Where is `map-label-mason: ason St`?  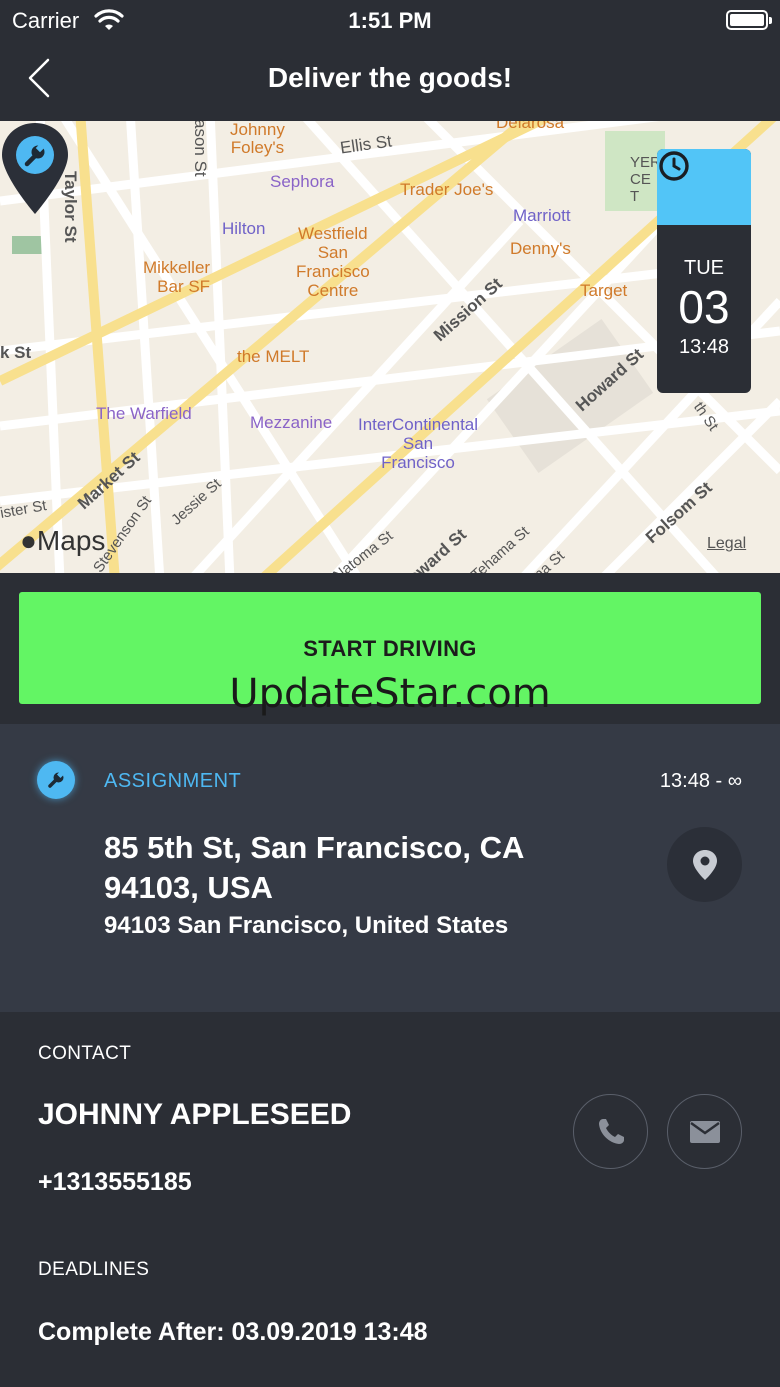
map-label-mason: ason St is located at coordinates (200, 149).